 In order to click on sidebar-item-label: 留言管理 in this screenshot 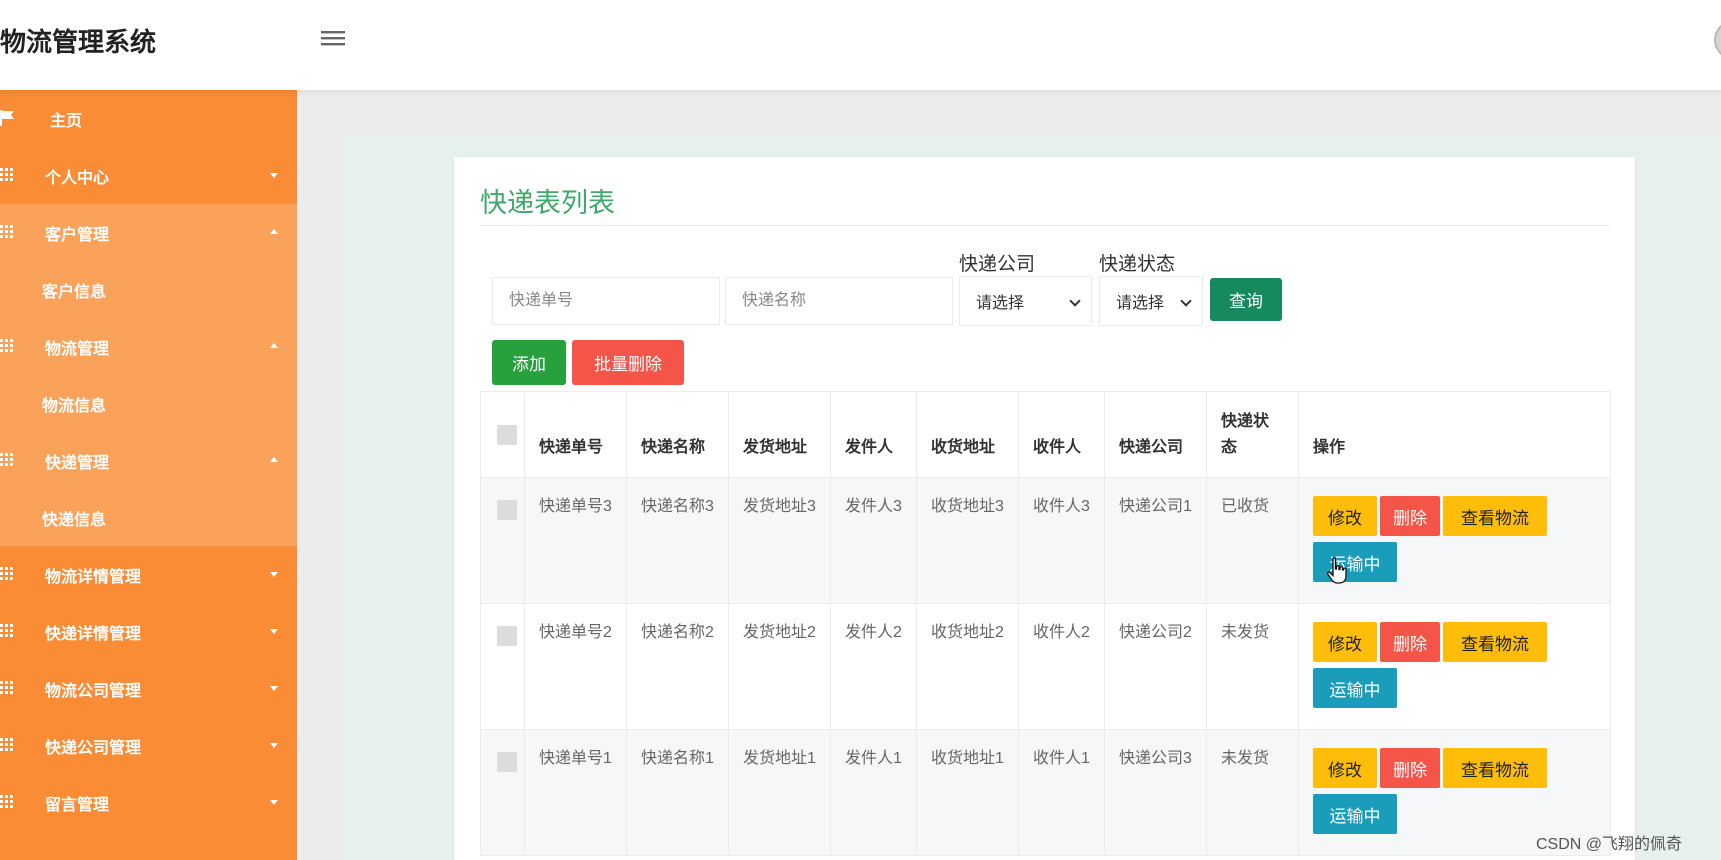, I will do `click(77, 805)`.